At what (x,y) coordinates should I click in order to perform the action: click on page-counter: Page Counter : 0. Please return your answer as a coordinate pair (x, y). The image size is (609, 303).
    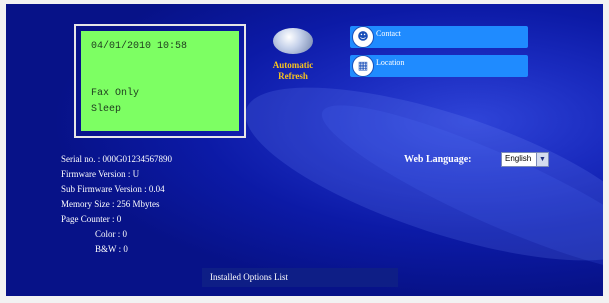
    Looking at the image, I should click on (91, 219).